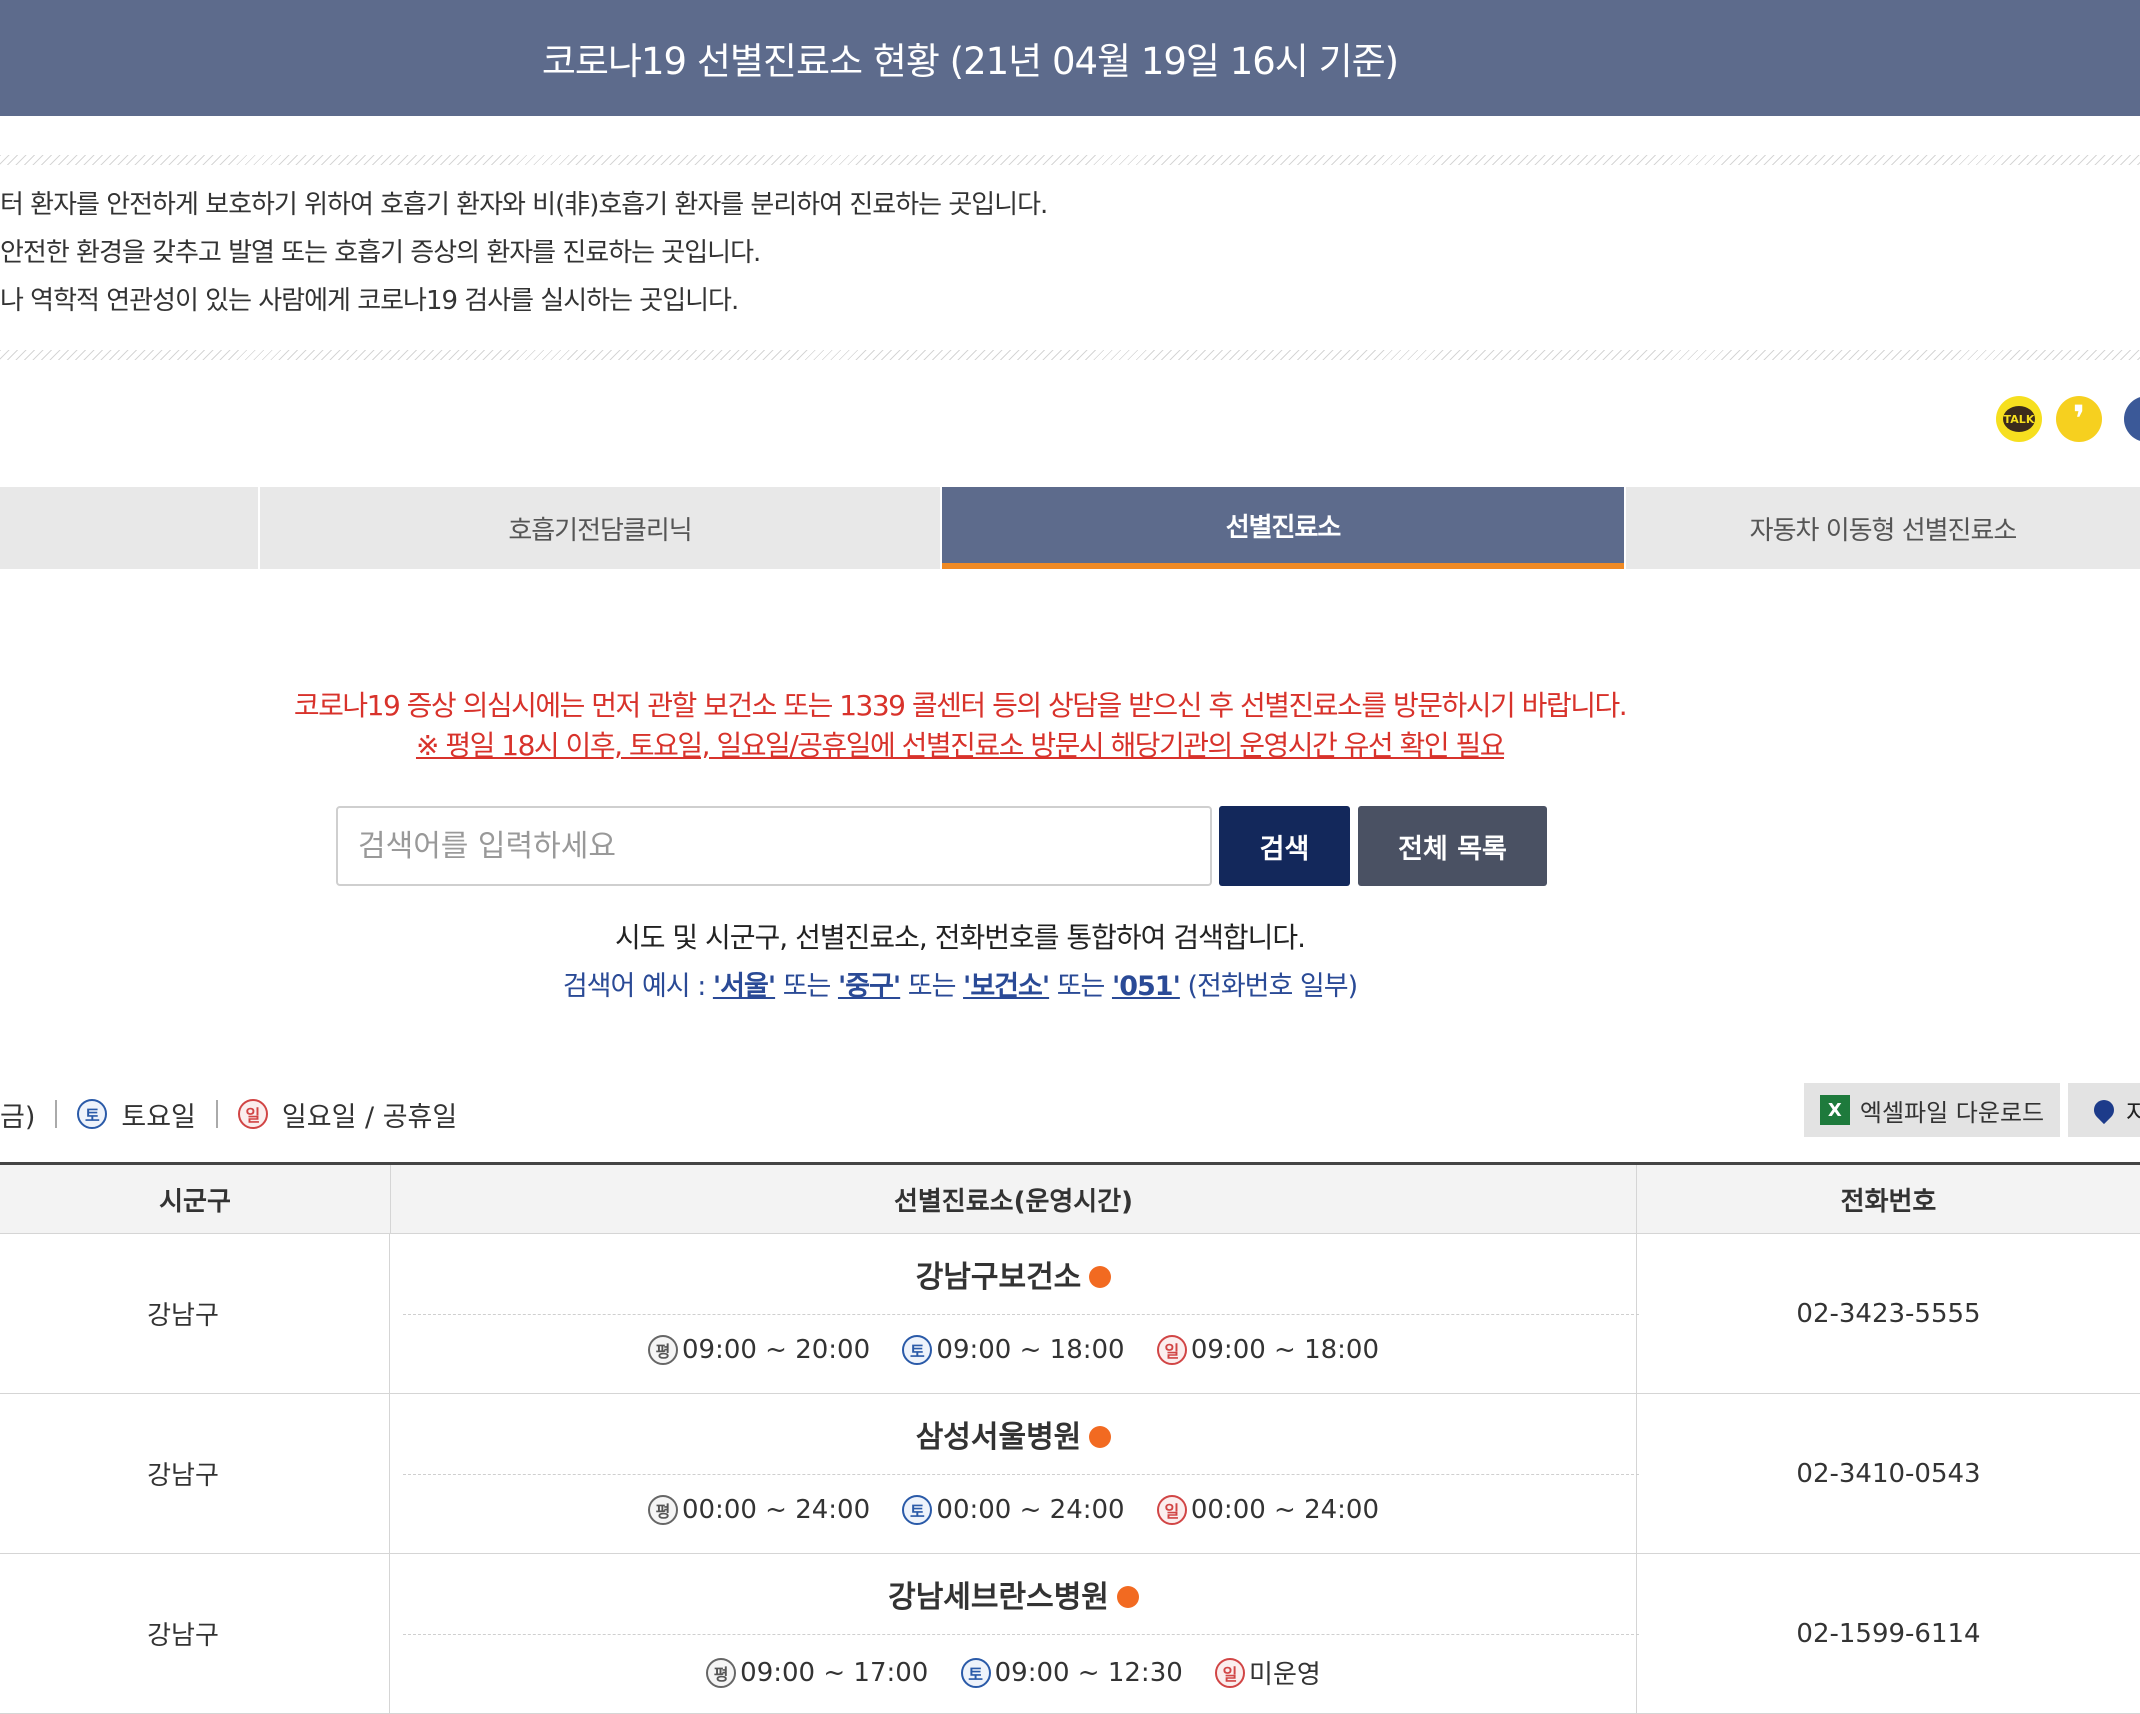  What do you see at coordinates (1013, 1274) in the screenshot?
I see `clinic-name: 강남구보건소` at bounding box center [1013, 1274].